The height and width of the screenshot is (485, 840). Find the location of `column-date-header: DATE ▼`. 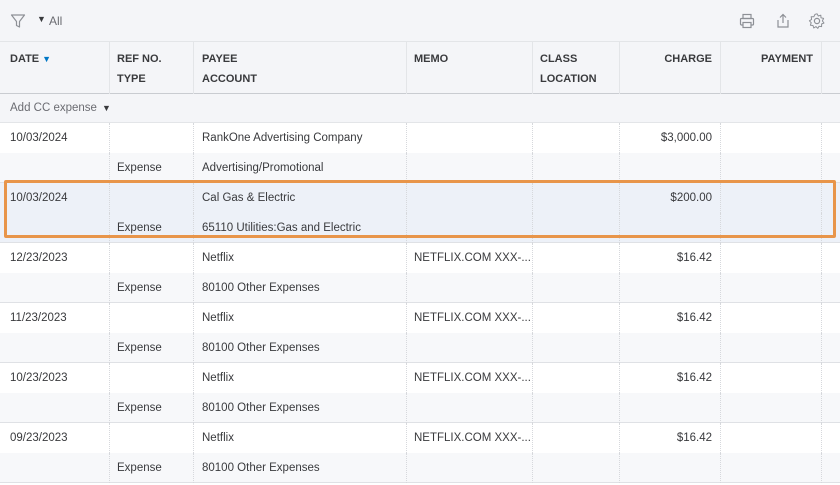

column-date-header: DATE ▼ is located at coordinates (55, 68).